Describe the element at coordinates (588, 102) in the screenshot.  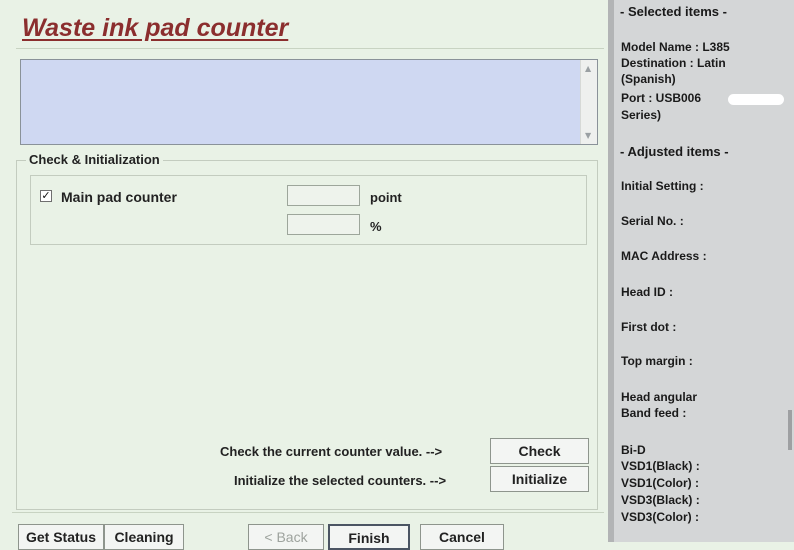
I see `textarea-scrollbar: ▲ ▼` at that location.